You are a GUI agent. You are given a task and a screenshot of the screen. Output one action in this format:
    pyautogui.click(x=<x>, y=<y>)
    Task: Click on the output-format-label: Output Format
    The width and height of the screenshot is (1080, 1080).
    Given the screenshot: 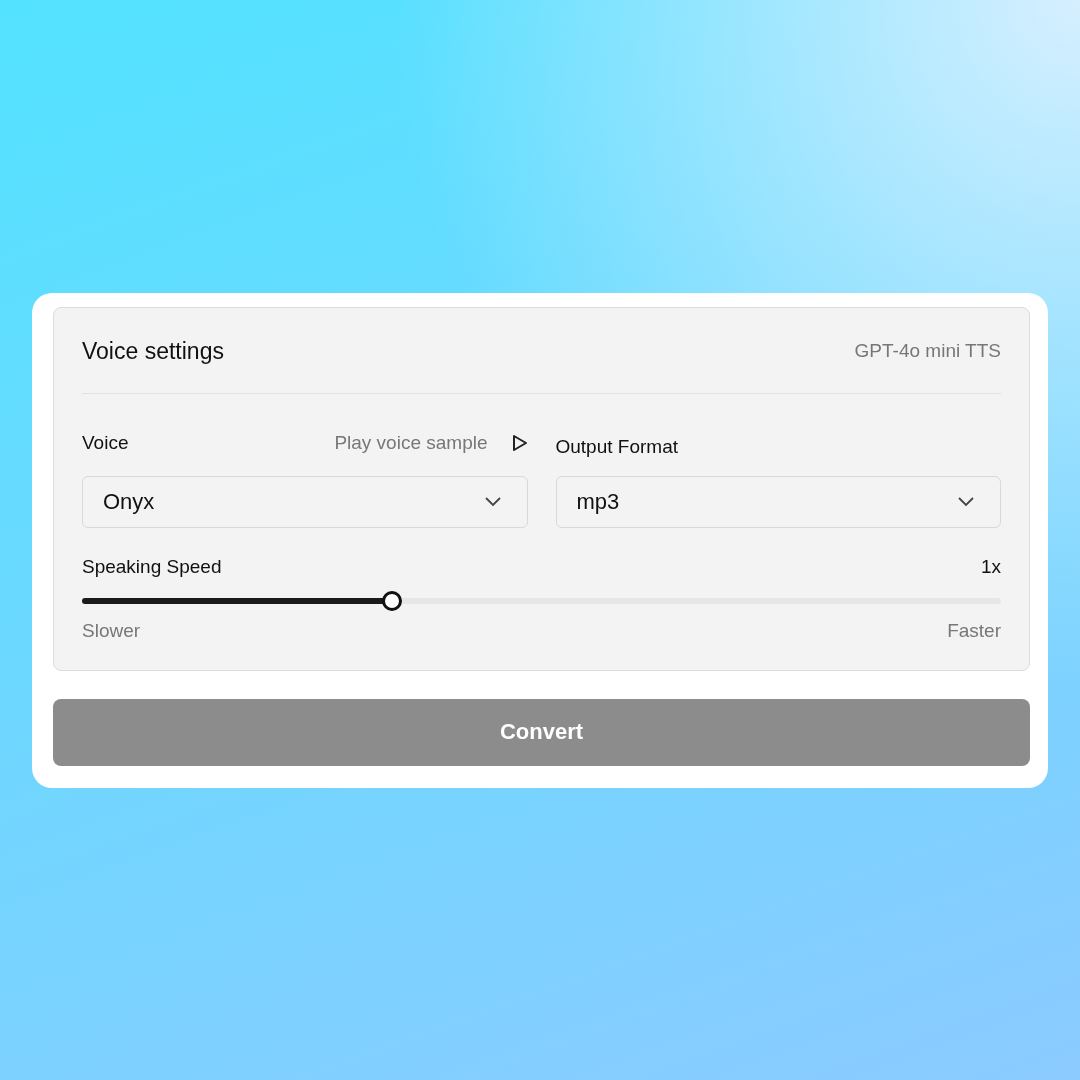 What is the action you would take?
    pyautogui.click(x=616, y=446)
    